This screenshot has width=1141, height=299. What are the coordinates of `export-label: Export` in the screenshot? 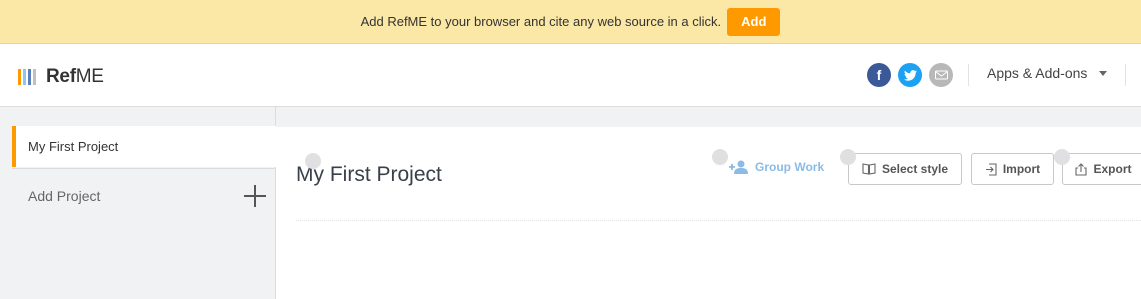 It's located at (1112, 169).